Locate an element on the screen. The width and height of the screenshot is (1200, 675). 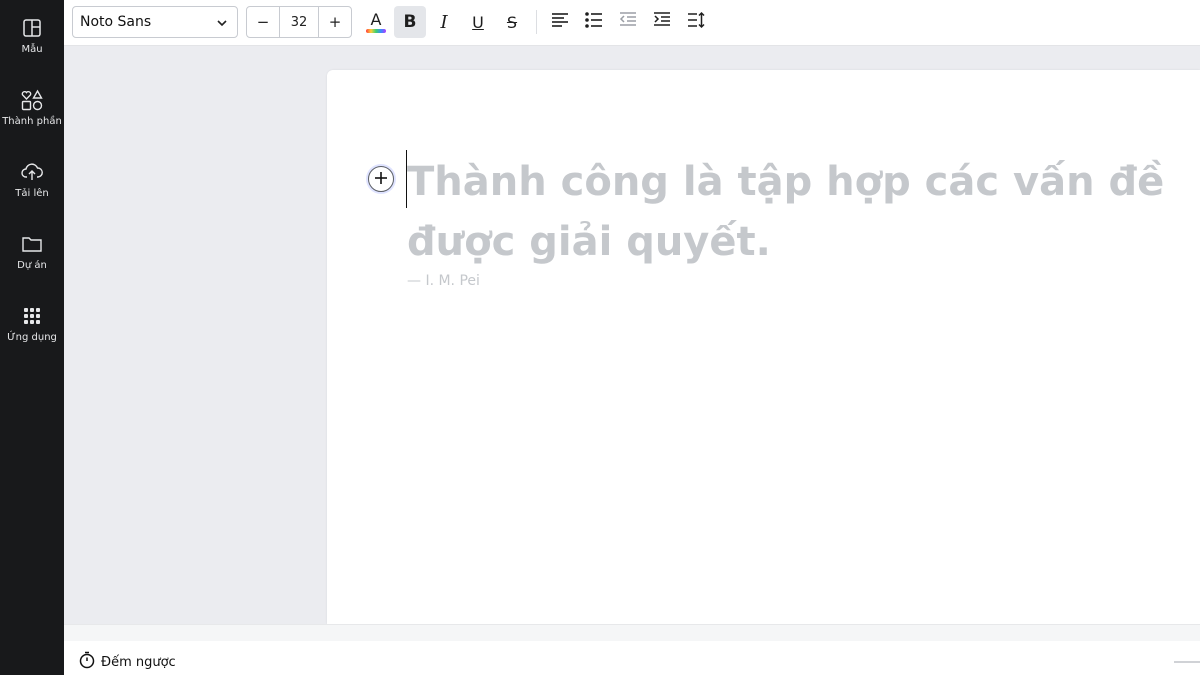
outdent-icon is located at coordinates (628, 22).